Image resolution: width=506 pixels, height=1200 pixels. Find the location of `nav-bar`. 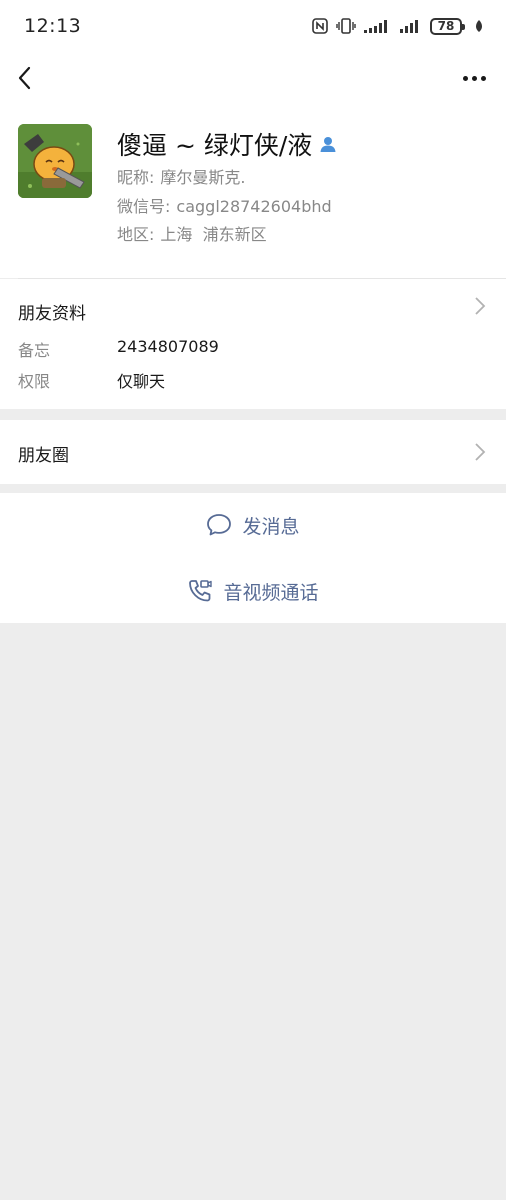

nav-bar is located at coordinates (253, 78).